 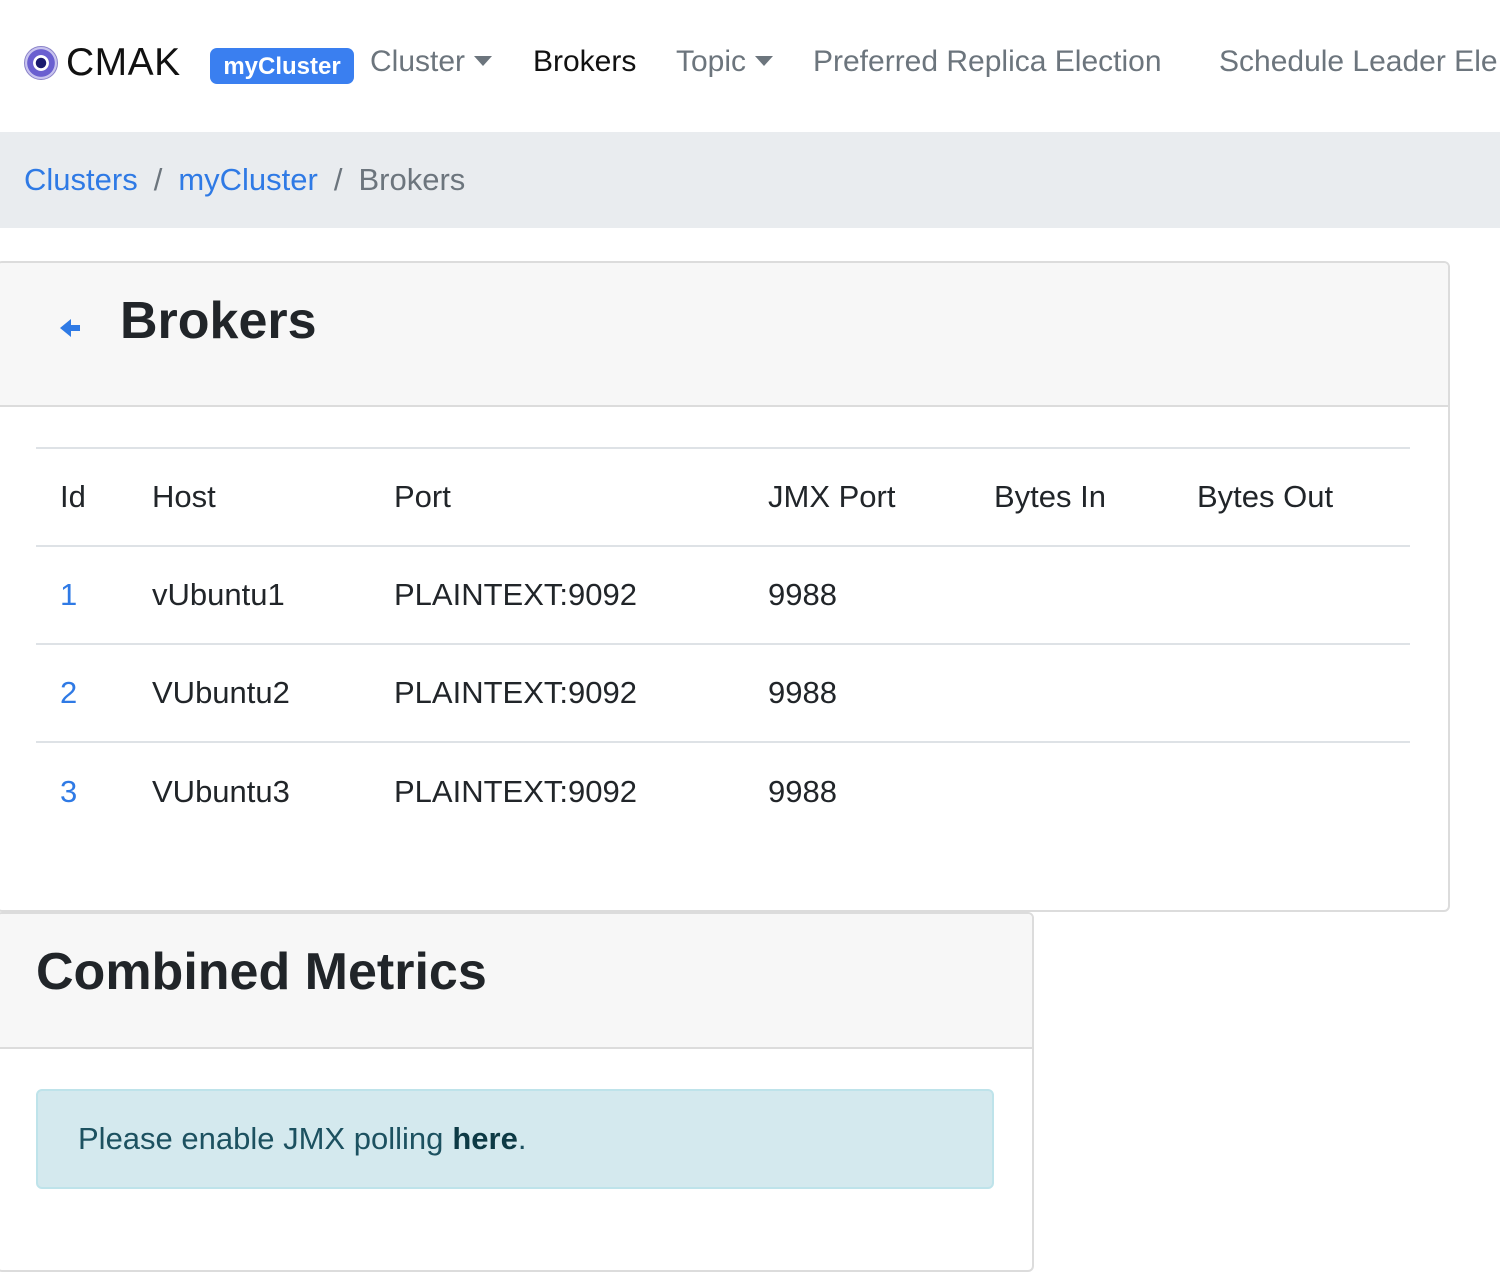 I want to click on combined-metrics-header: Combined Metrics, so click(x=516, y=981).